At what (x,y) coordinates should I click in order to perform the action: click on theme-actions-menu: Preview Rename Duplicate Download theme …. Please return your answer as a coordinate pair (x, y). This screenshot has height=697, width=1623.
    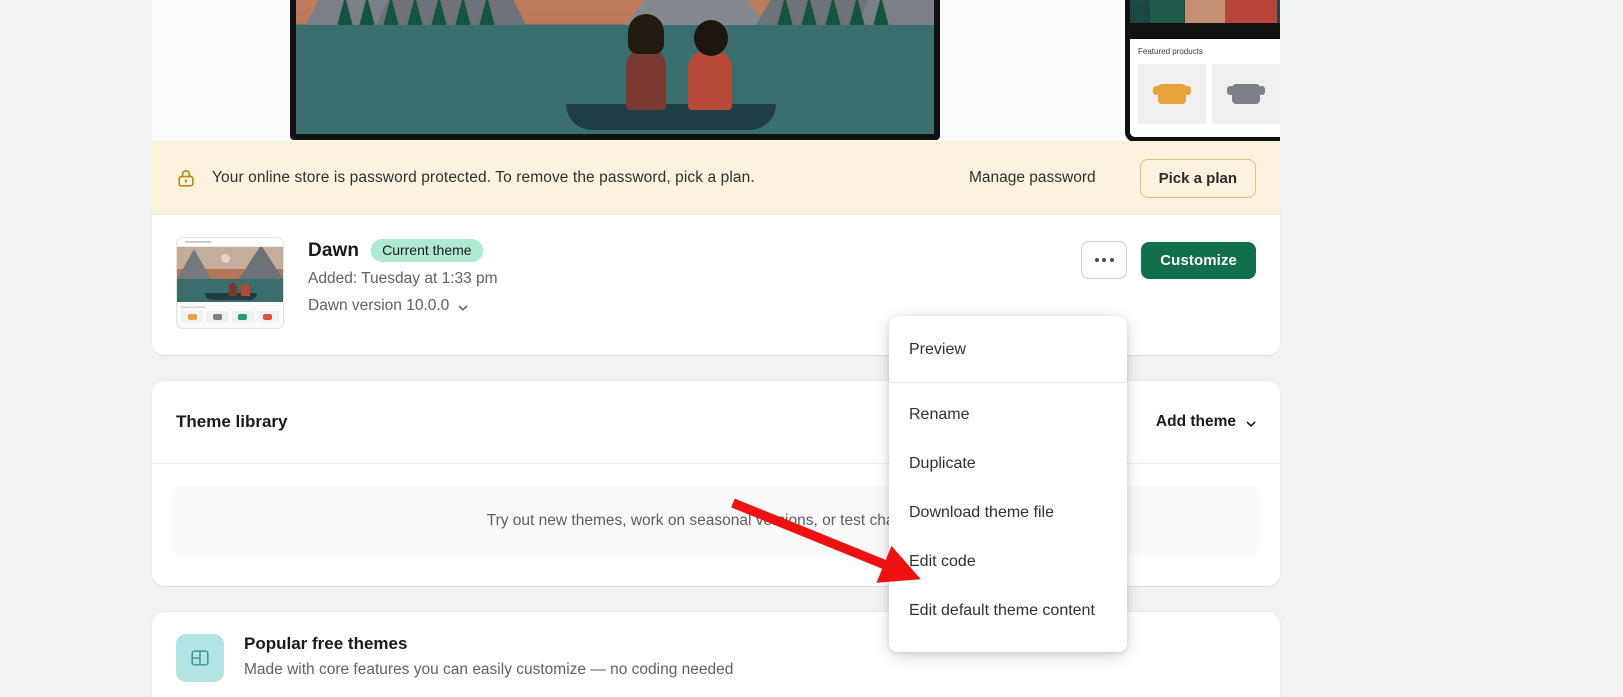
    Looking at the image, I should click on (1008, 484).